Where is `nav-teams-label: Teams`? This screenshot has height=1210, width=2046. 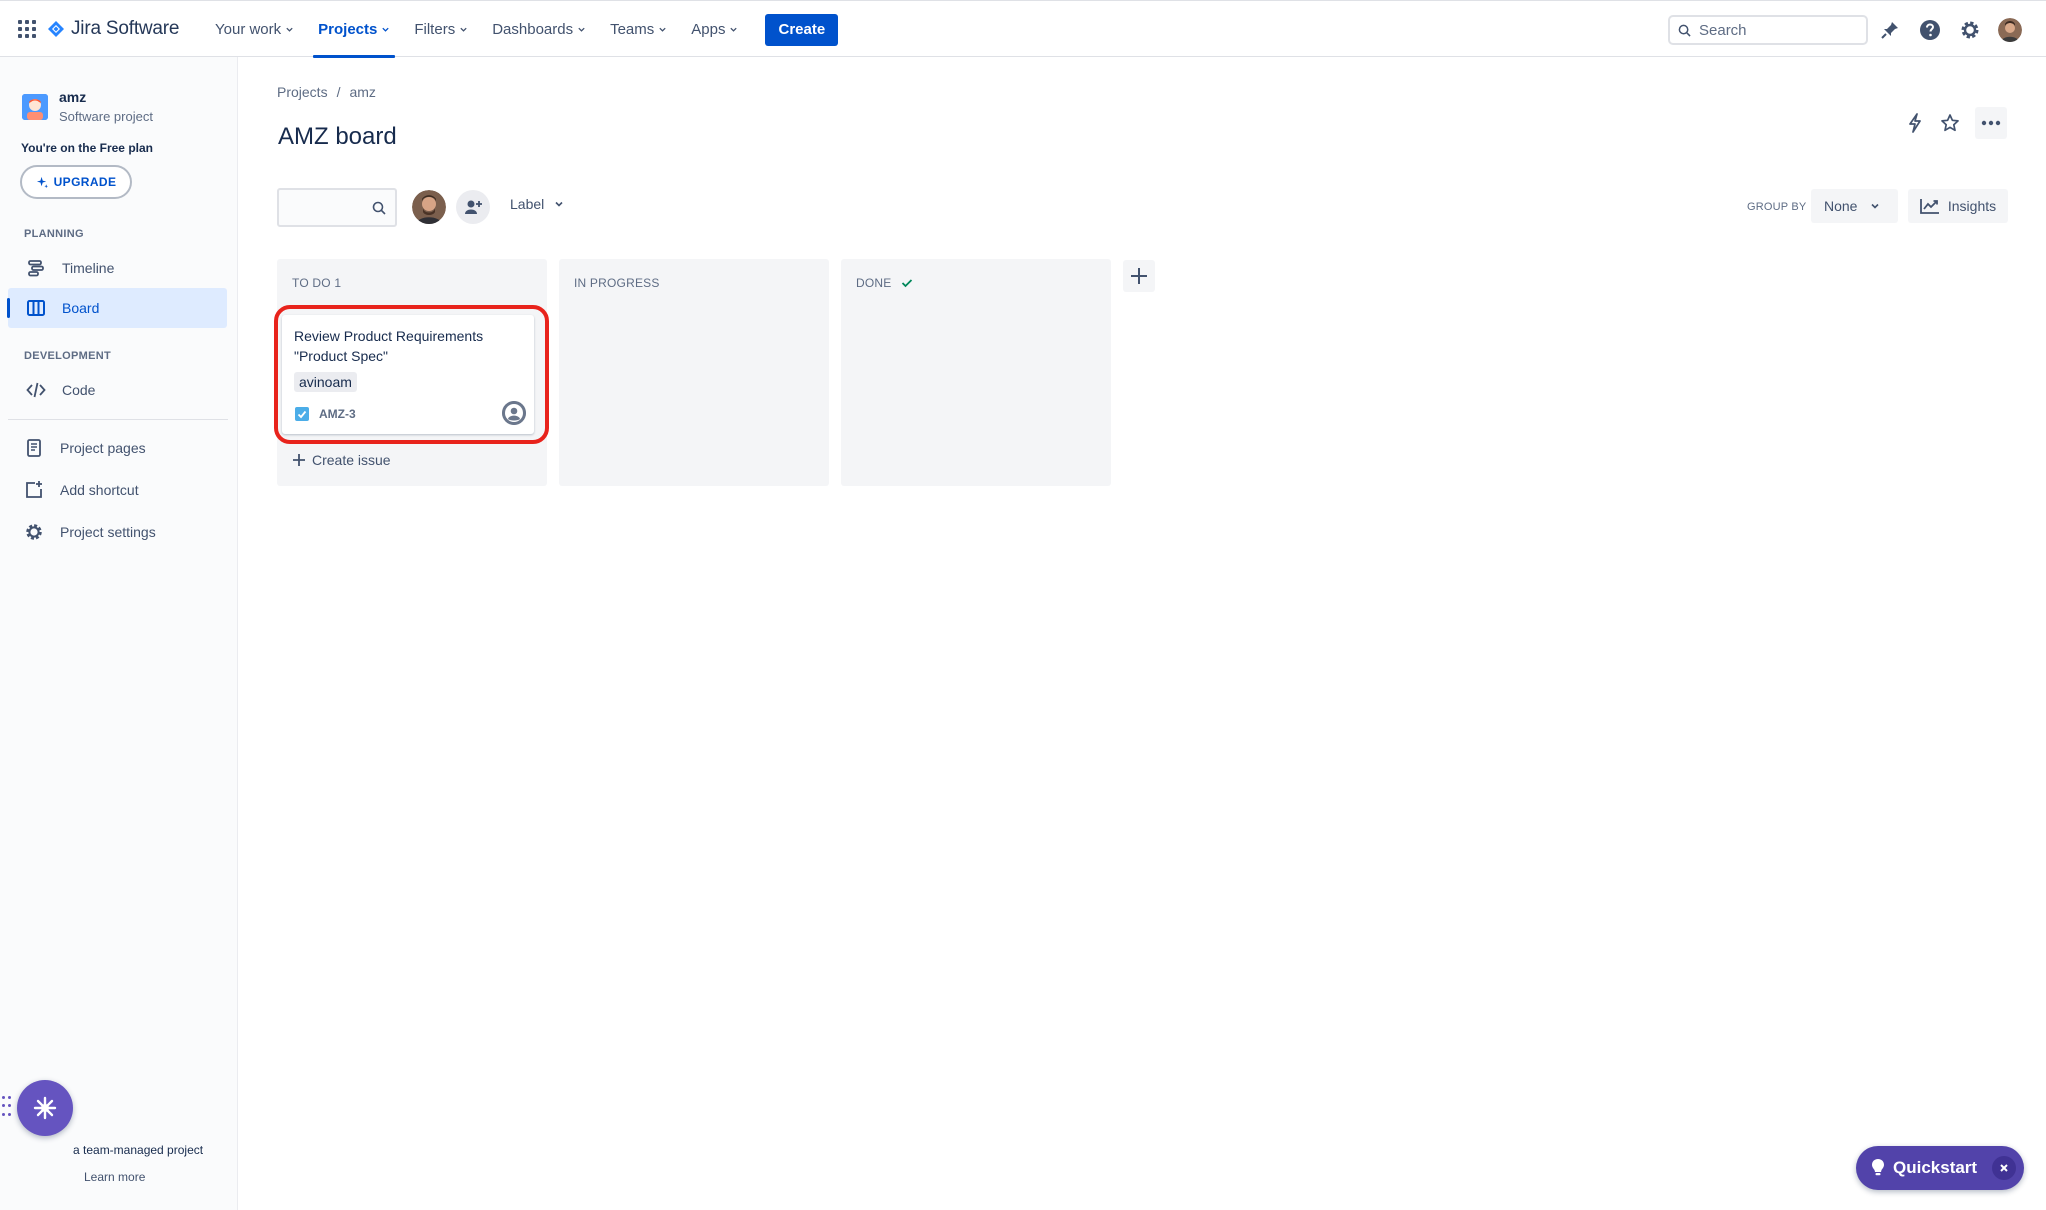 nav-teams-label: Teams is located at coordinates (632, 29).